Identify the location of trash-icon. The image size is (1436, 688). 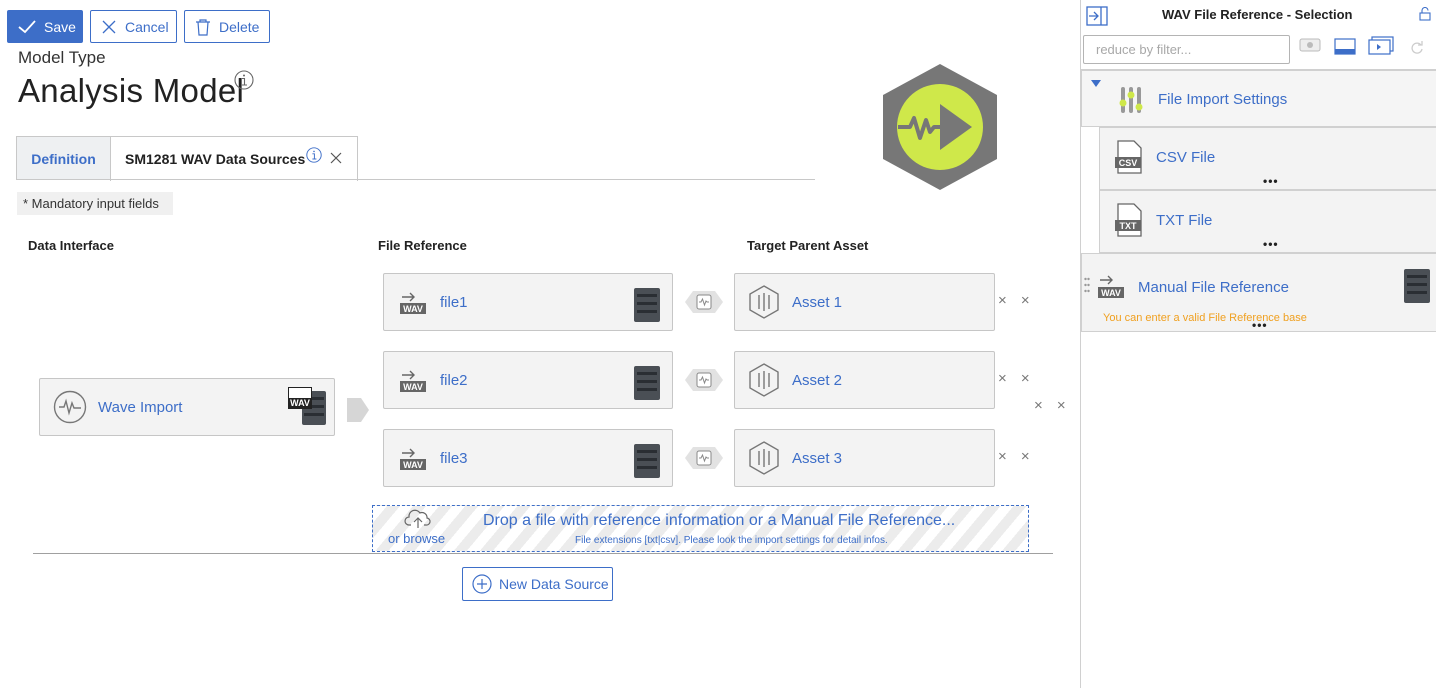
(203, 27).